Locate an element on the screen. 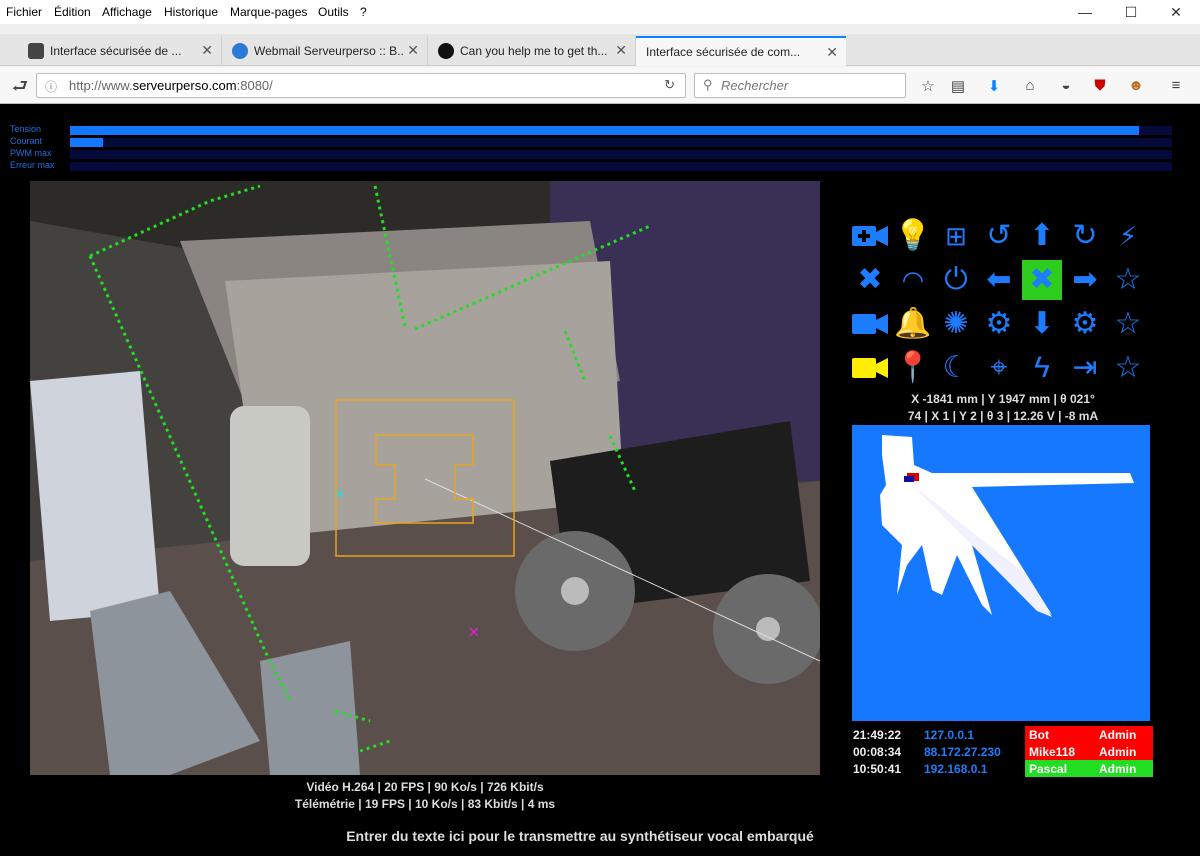  ublock-icon: ⛊ is located at coordinates (1100, 85).